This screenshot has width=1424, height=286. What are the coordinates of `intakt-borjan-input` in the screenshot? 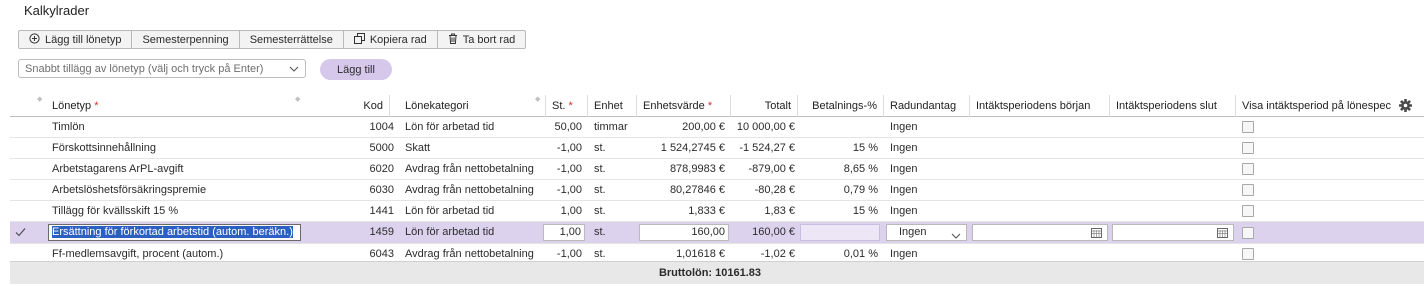 It's located at (1040, 232).